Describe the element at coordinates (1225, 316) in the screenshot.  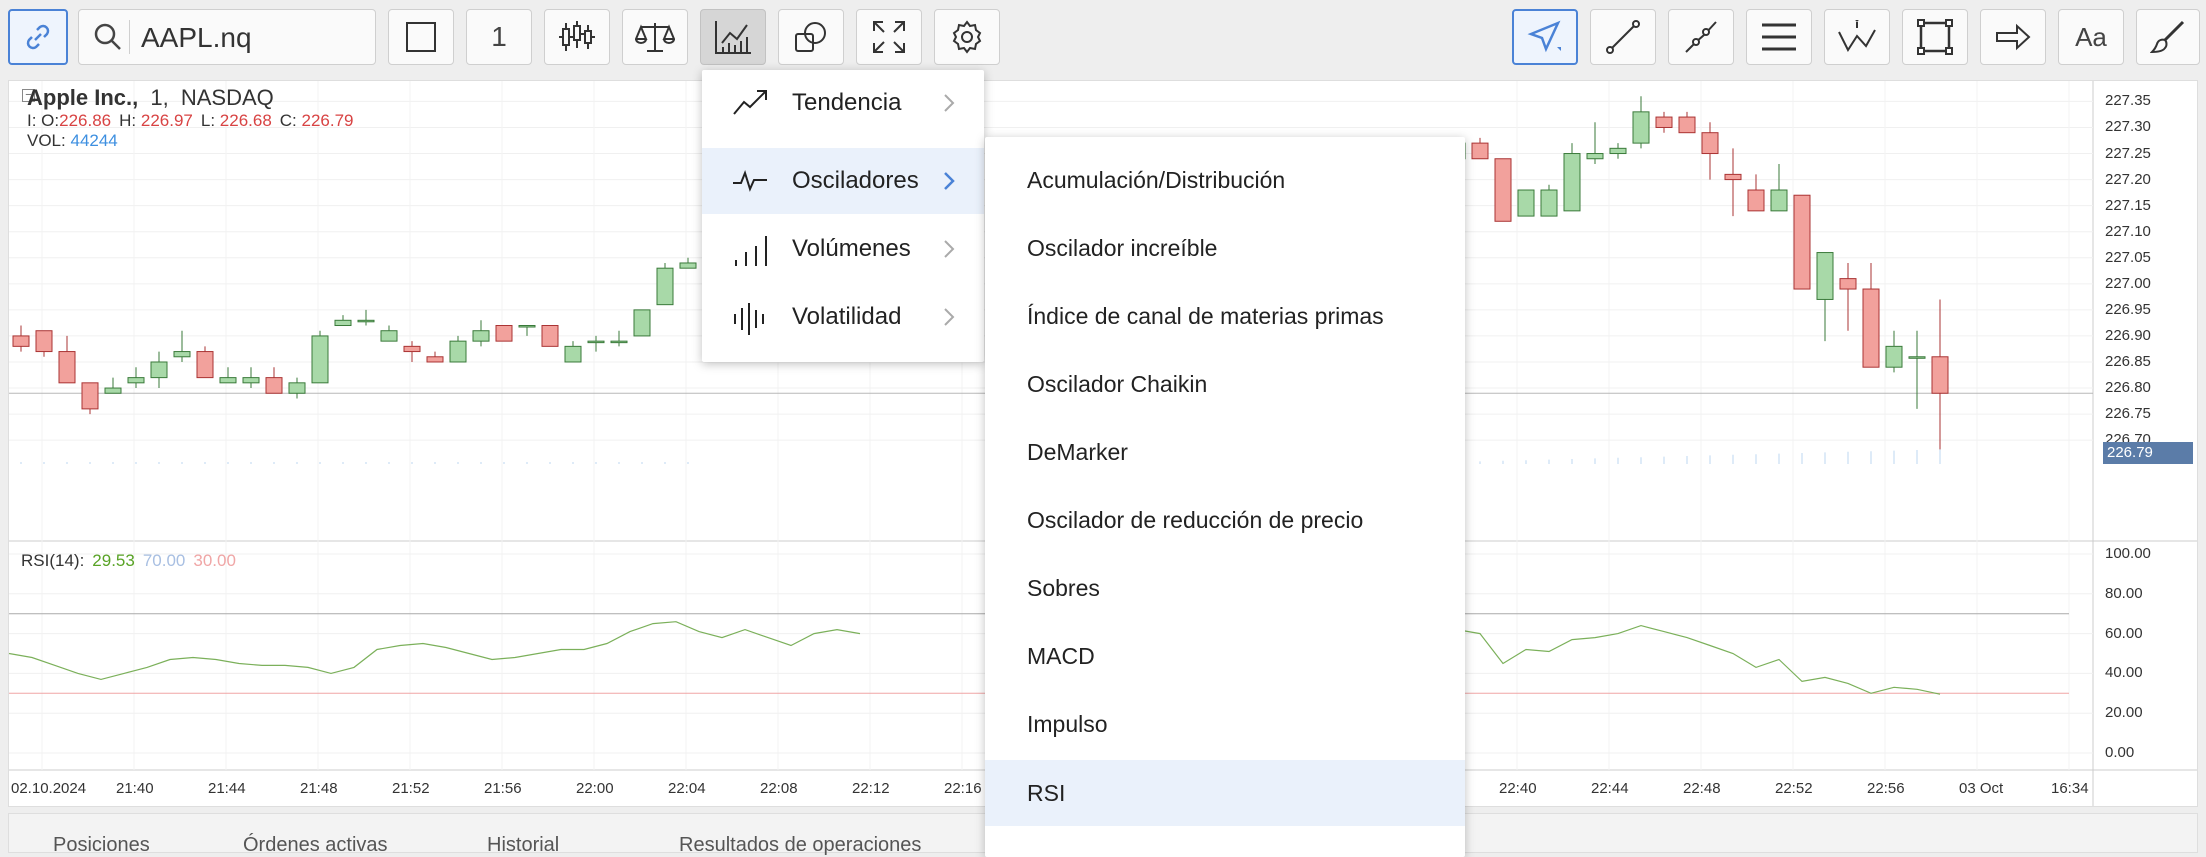
I see `menu-item-cci: Índice de canal de materias primas` at that location.